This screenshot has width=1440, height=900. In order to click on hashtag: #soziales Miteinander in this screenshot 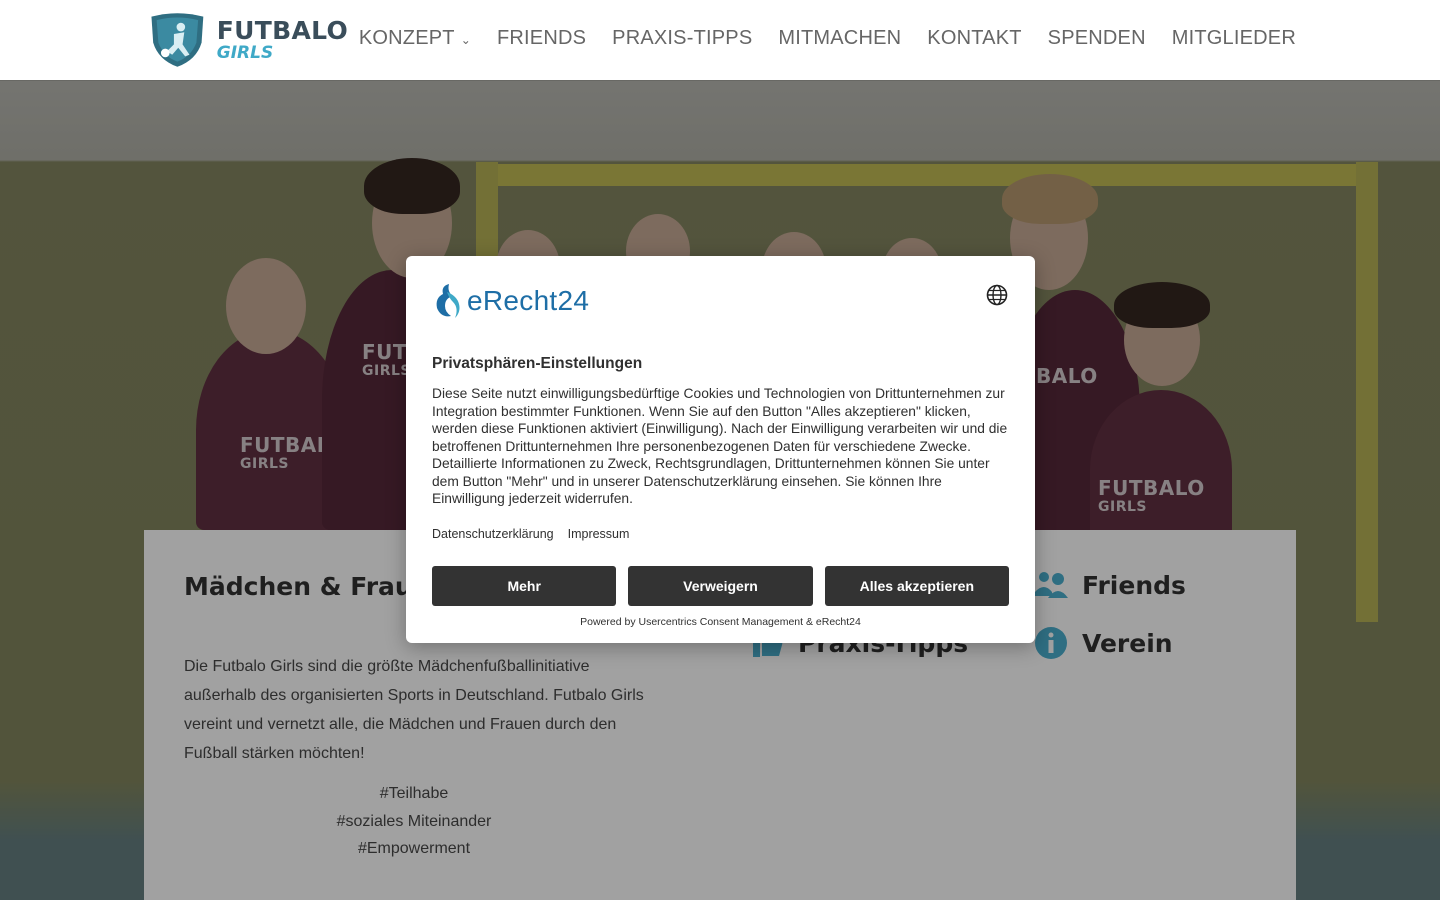, I will do `click(414, 821)`.